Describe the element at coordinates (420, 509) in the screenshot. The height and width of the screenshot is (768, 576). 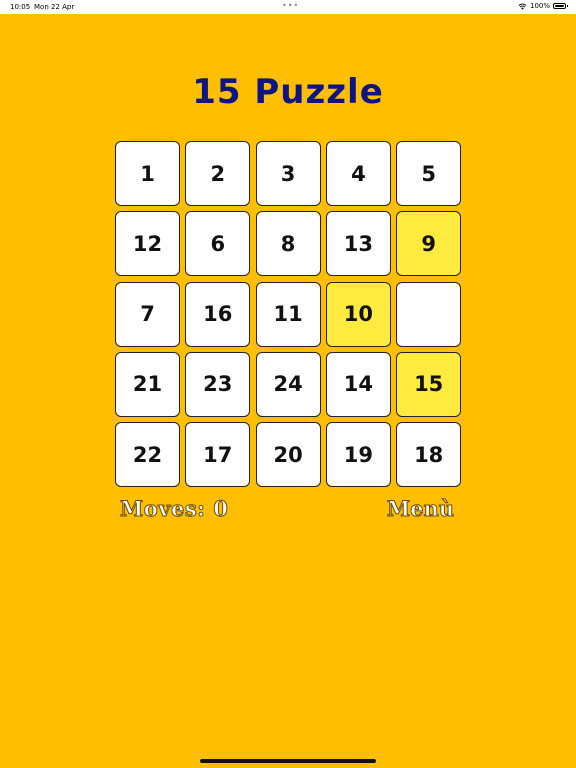
I see `menu-button: Menù` at that location.